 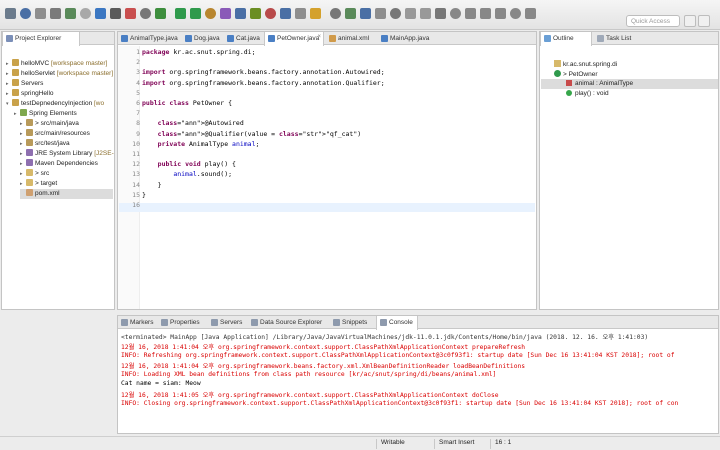 What do you see at coordinates (55, 104) in the screenshot?
I see `explorer-item: ▾ testDepnedencyInjection [wo` at bounding box center [55, 104].